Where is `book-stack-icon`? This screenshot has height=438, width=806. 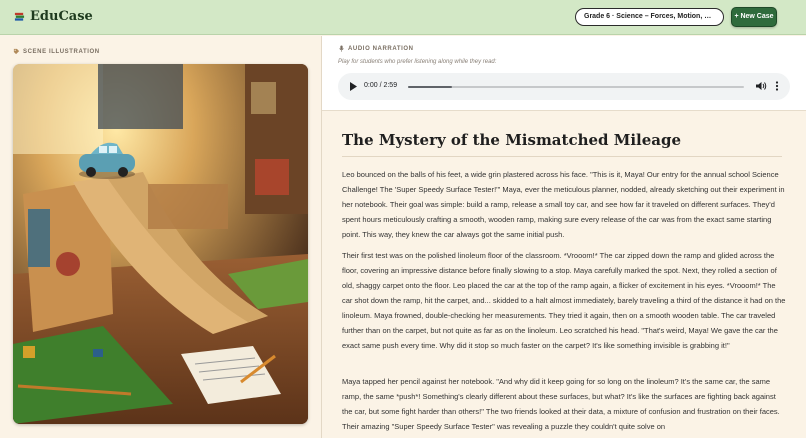
book-stack-icon is located at coordinates (19, 16).